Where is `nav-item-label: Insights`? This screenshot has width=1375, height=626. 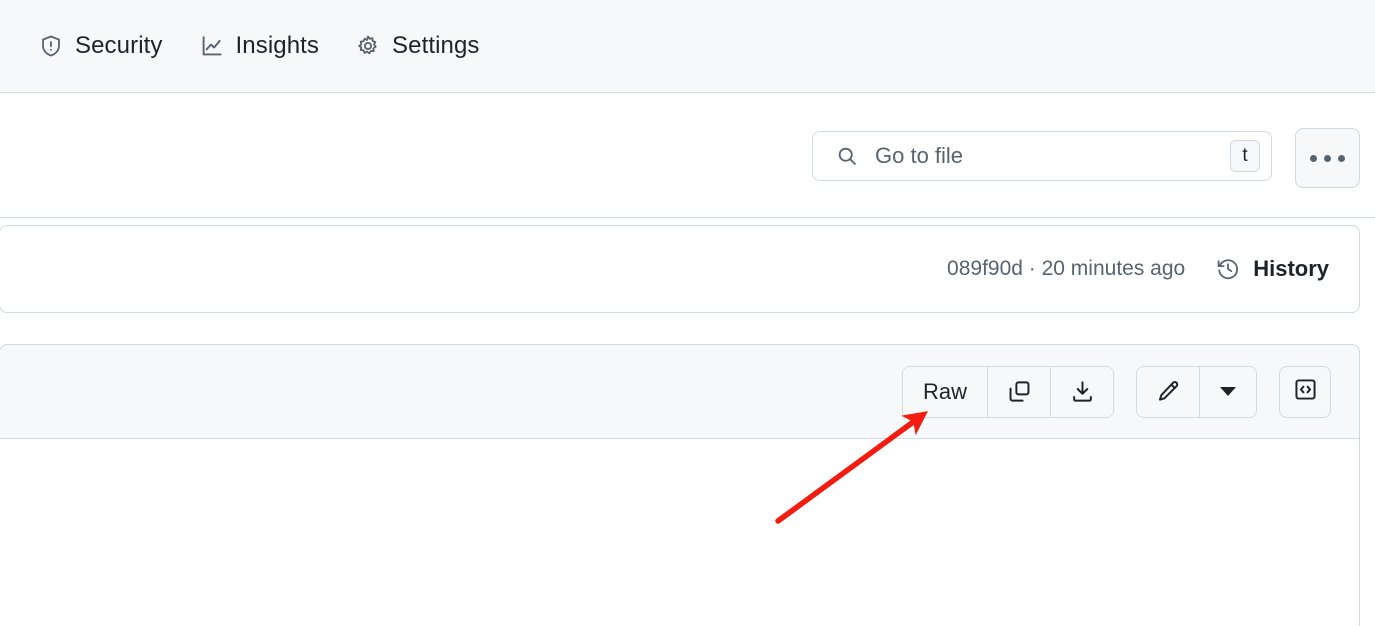
nav-item-label: Insights is located at coordinates (277, 45).